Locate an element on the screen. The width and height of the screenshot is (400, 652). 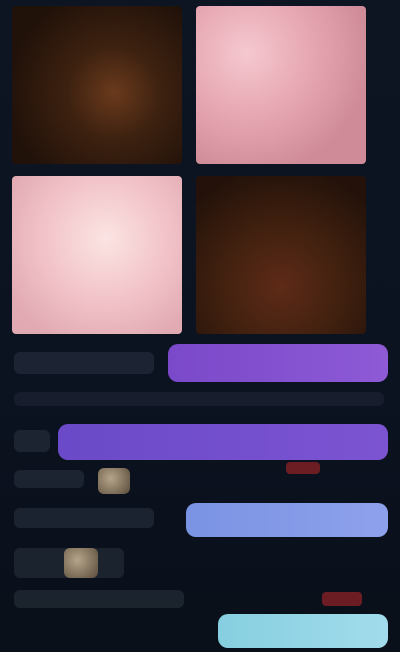
message-bubble-violet is located at coordinates (223, 442).